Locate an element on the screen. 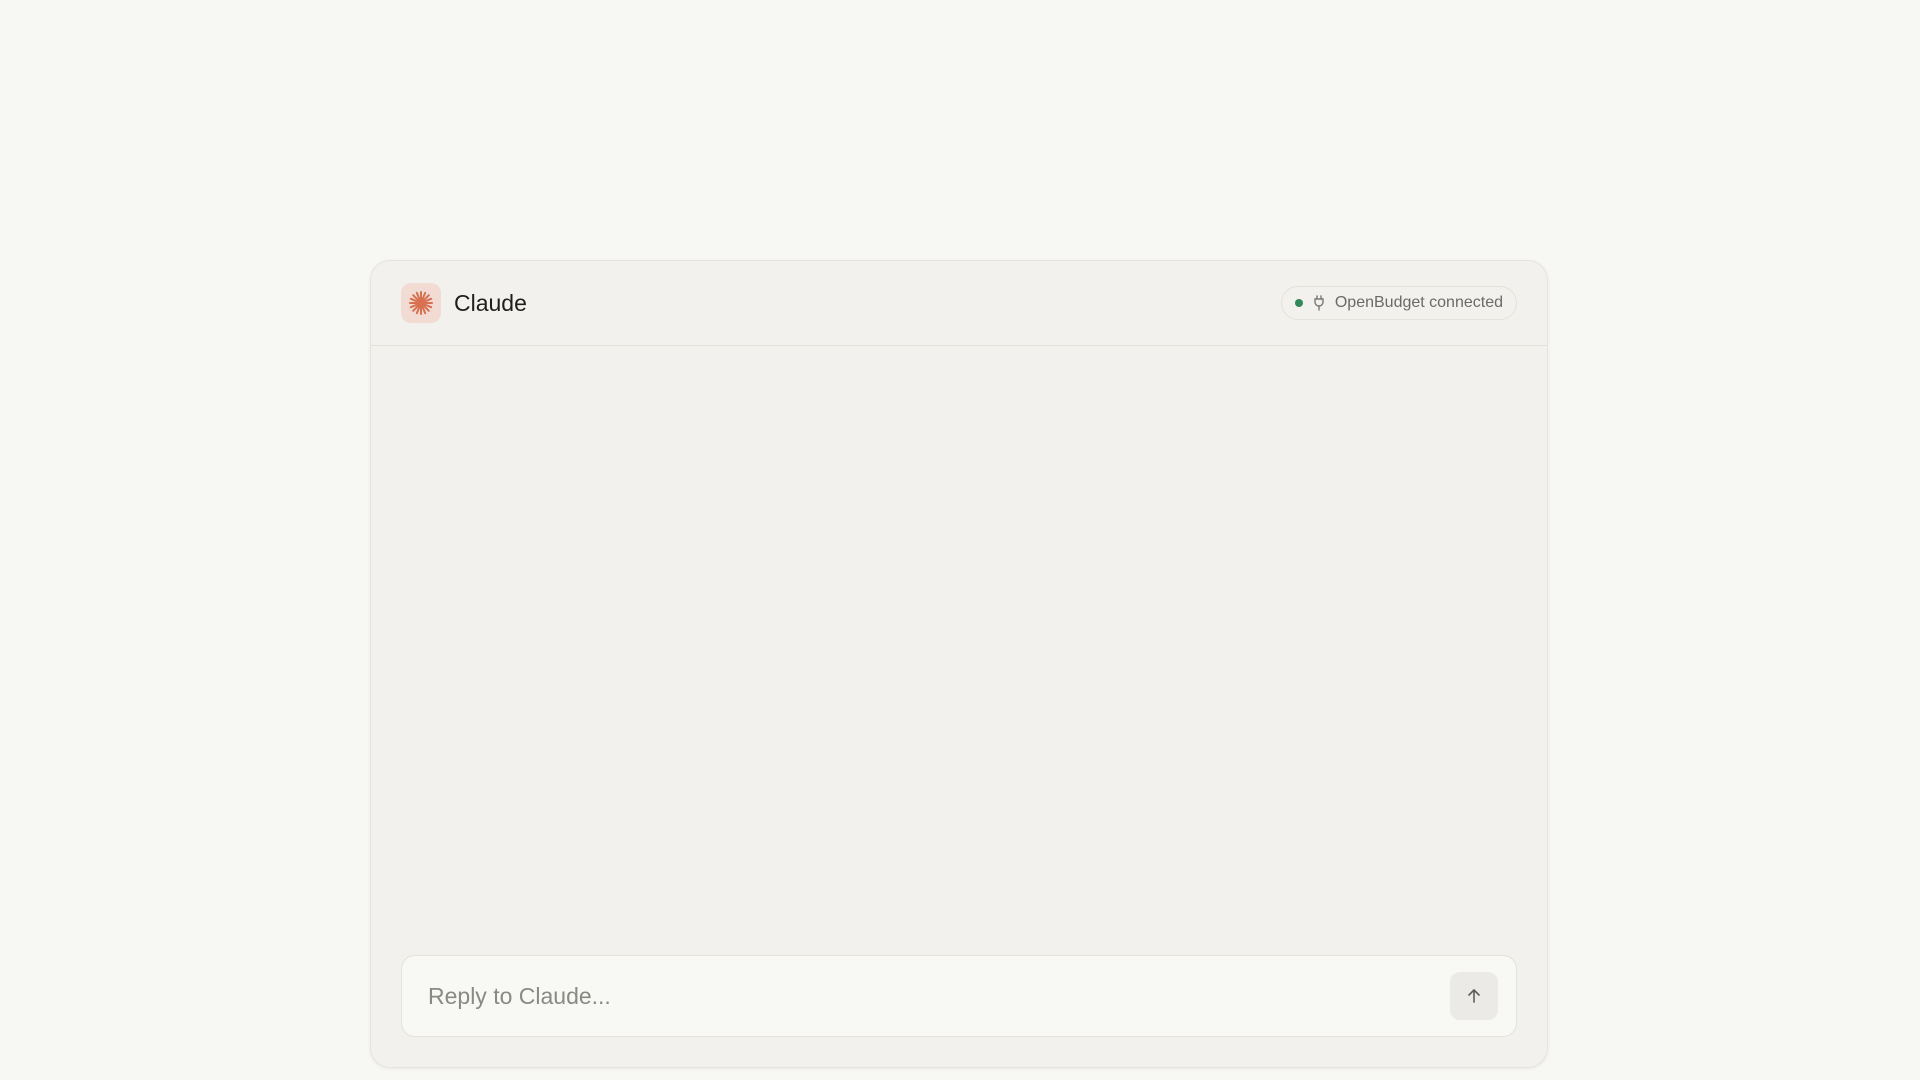 The image size is (1920, 1080). connection-label: OpenBudget connected is located at coordinates (1418, 302).